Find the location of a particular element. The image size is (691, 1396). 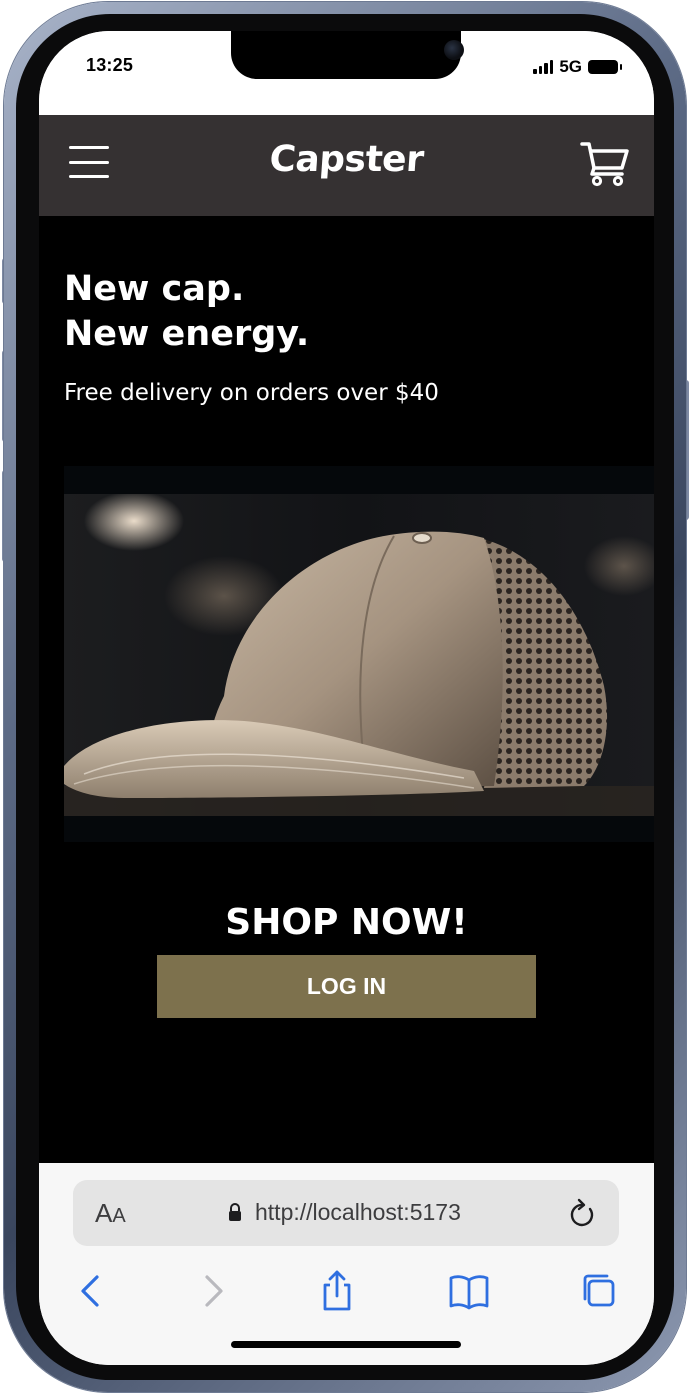

hero-title-line-1: New cap. is located at coordinates (154, 289).